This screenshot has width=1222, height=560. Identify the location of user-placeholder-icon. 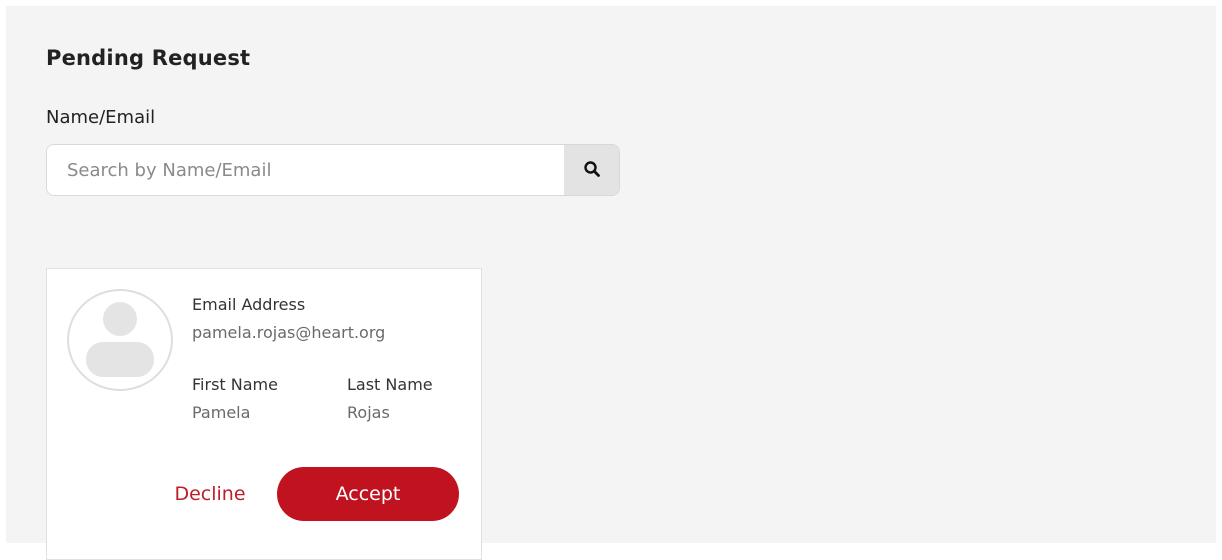
(120, 339).